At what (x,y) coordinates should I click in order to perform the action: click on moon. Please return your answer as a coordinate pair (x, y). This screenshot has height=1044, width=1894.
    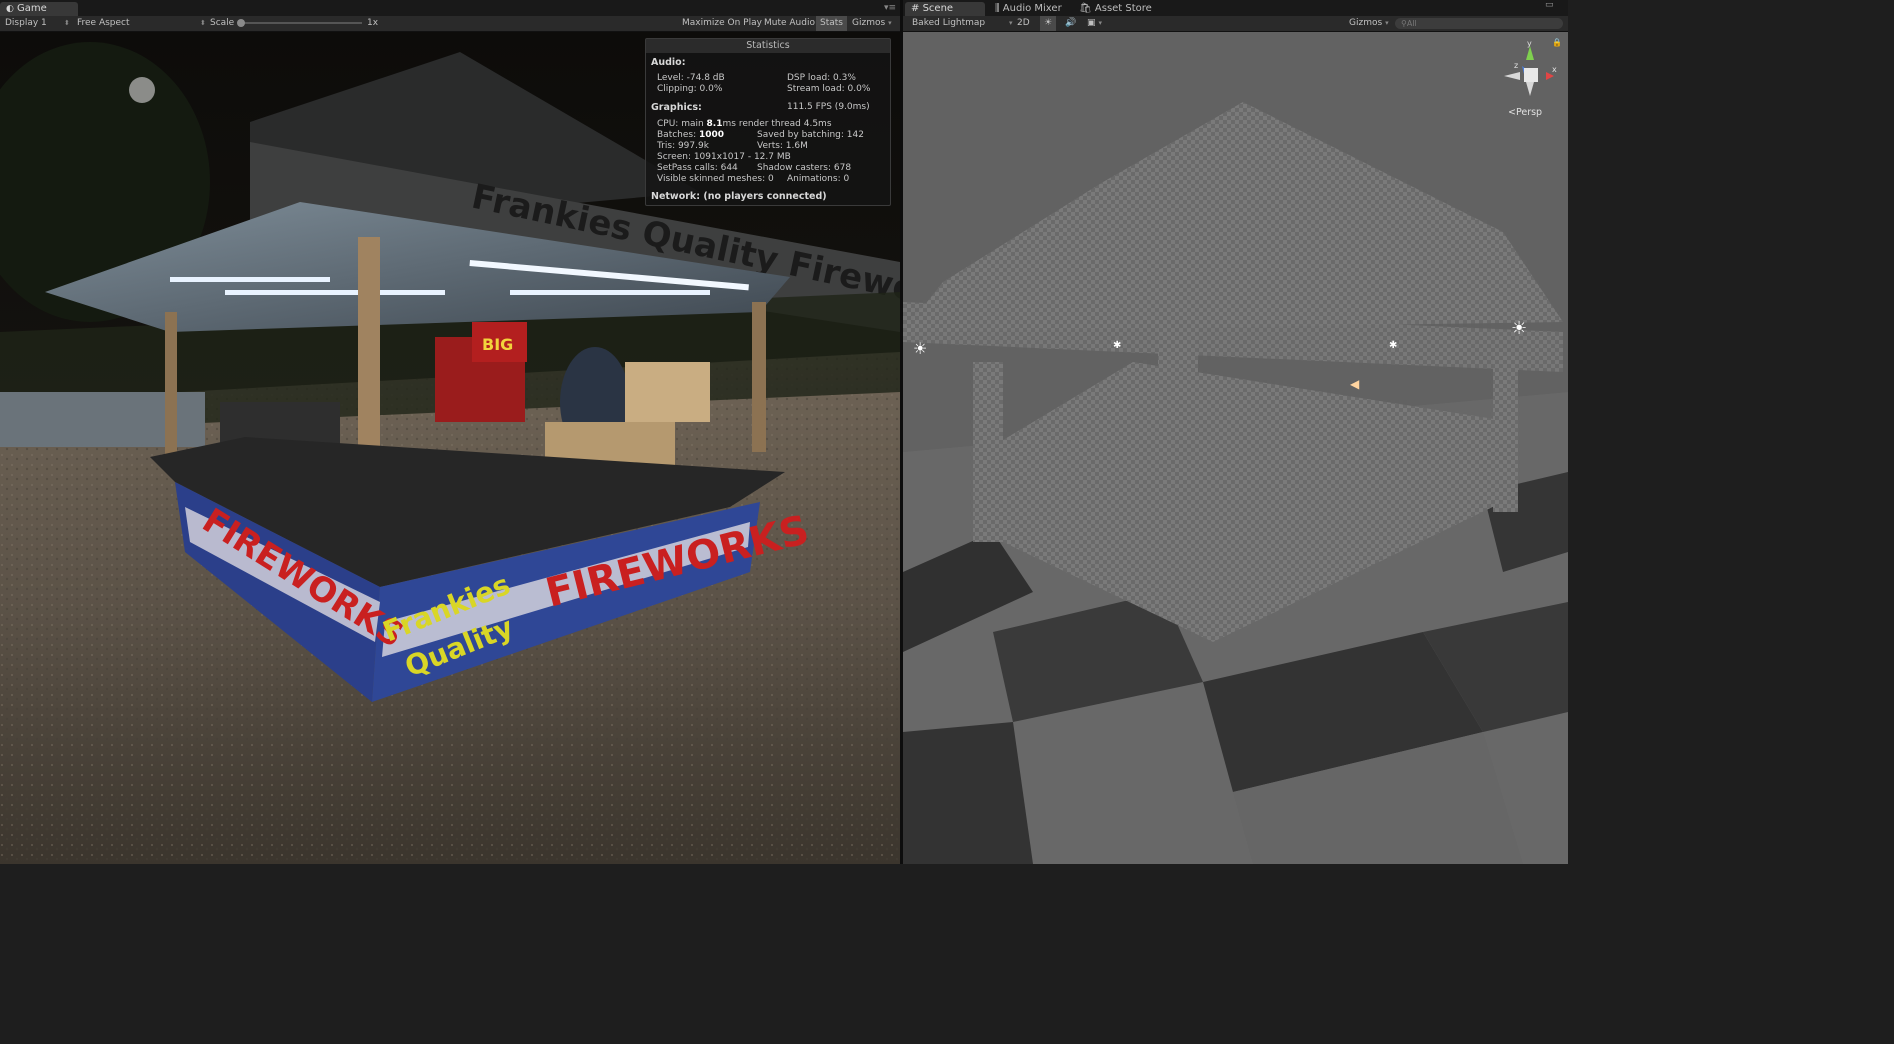
    Looking at the image, I should click on (142, 90).